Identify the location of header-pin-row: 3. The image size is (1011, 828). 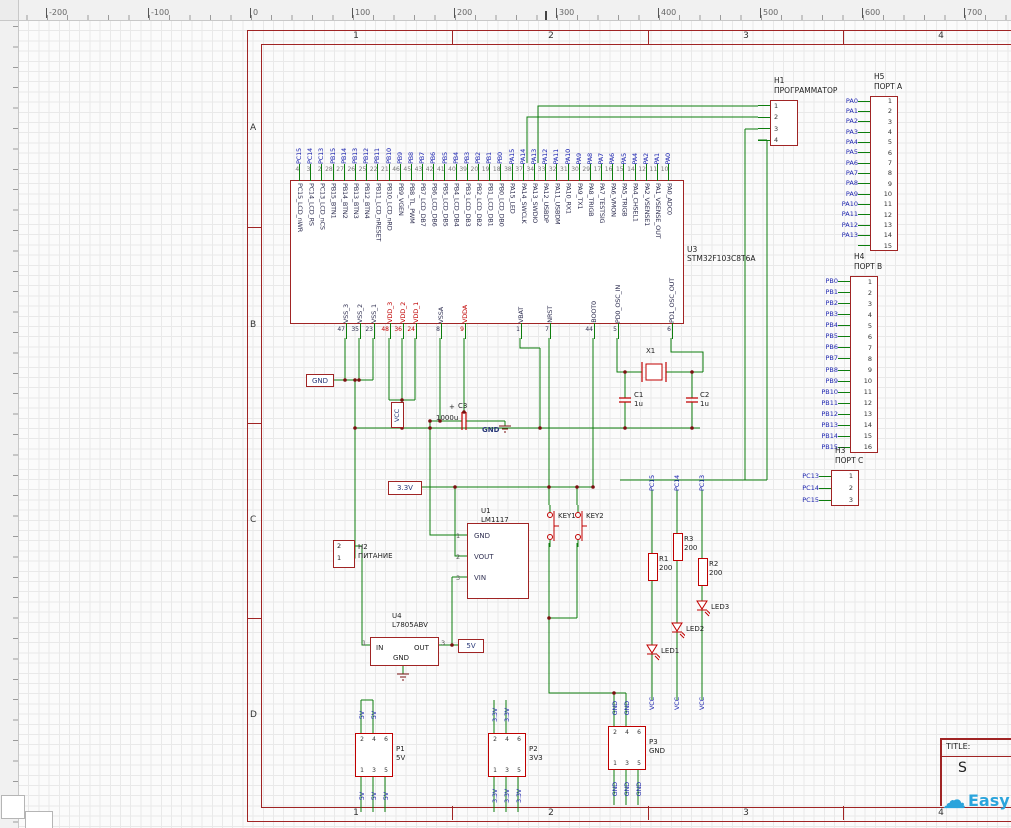
(762, 129).